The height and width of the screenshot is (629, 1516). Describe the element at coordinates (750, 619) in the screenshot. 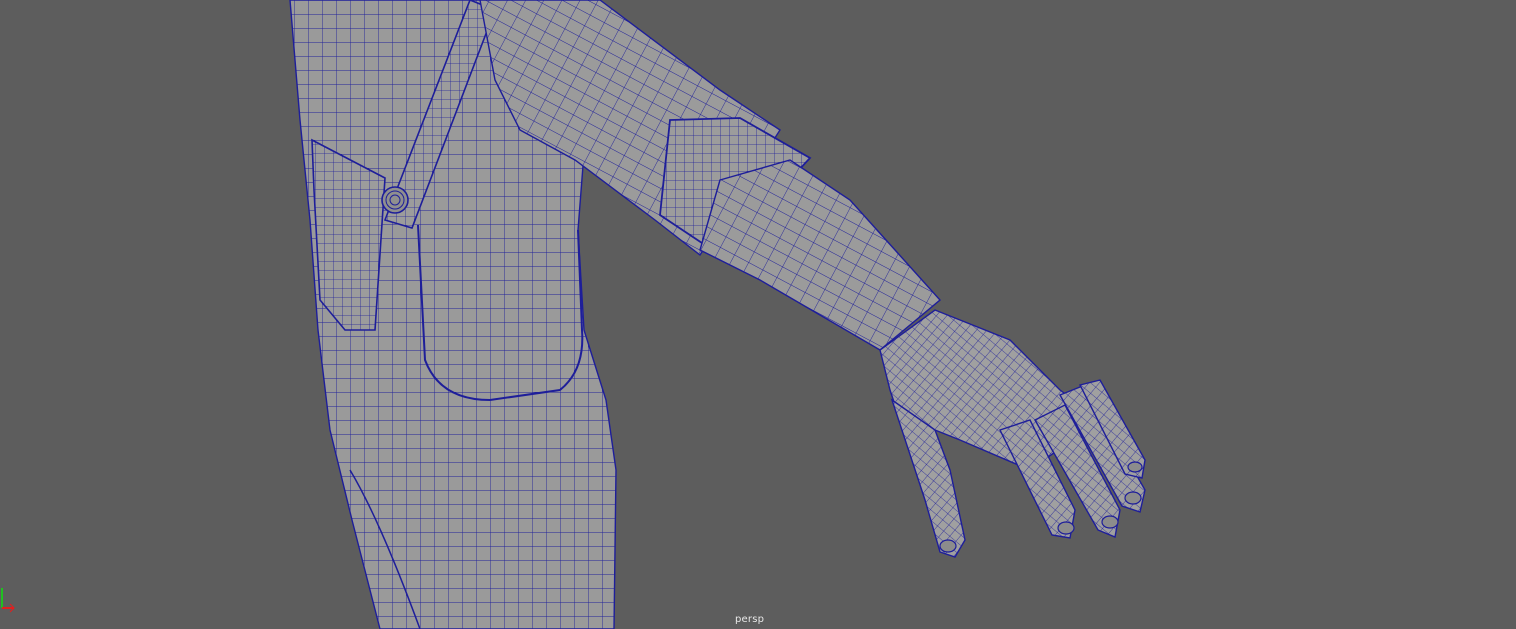

I see `camera-name-label: persp` at that location.